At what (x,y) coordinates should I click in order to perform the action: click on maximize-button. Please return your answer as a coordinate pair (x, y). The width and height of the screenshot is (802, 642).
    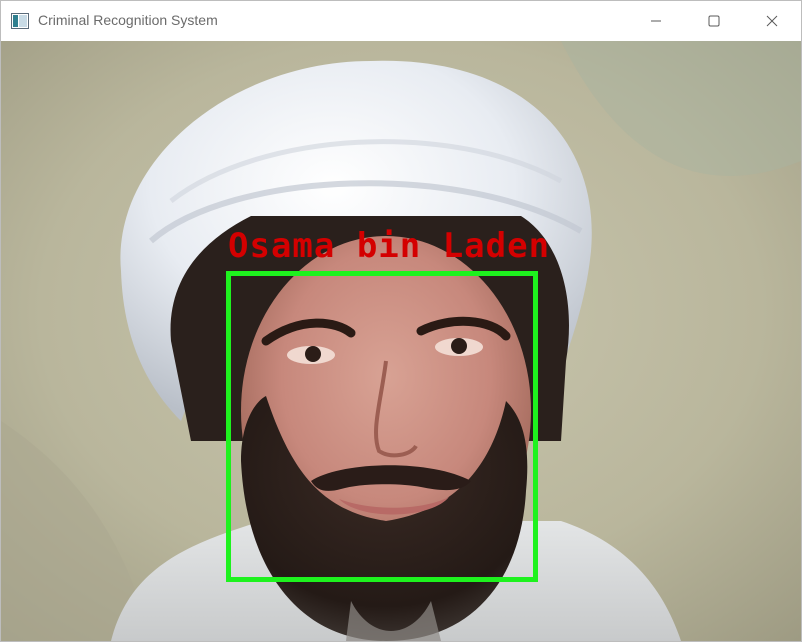
    Looking at the image, I should click on (714, 21).